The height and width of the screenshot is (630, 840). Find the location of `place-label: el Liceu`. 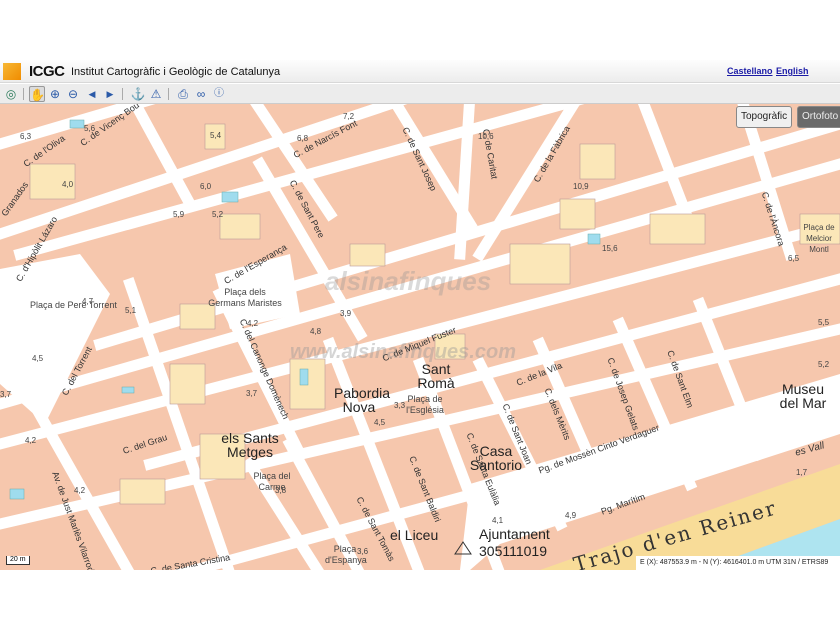

place-label: el Liceu is located at coordinates (414, 535).